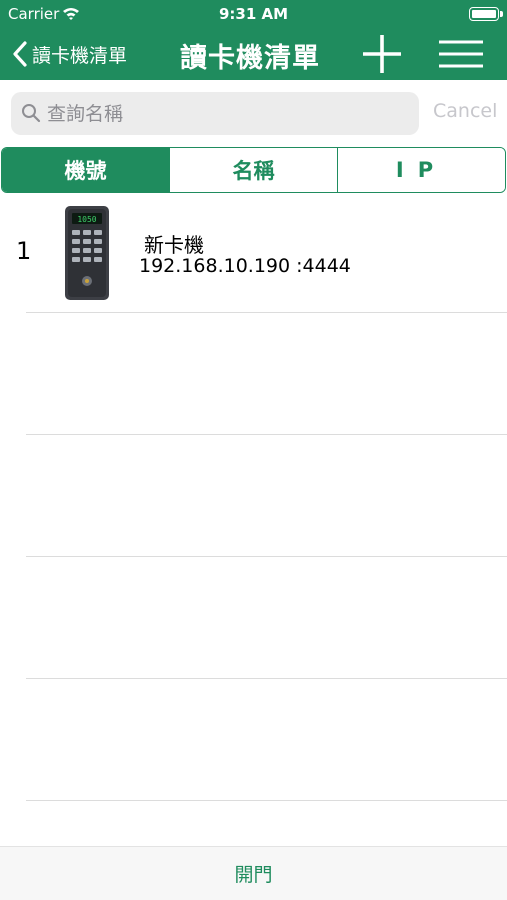 The image size is (507, 900). I want to click on device-name: 新卡機, so click(174, 245).